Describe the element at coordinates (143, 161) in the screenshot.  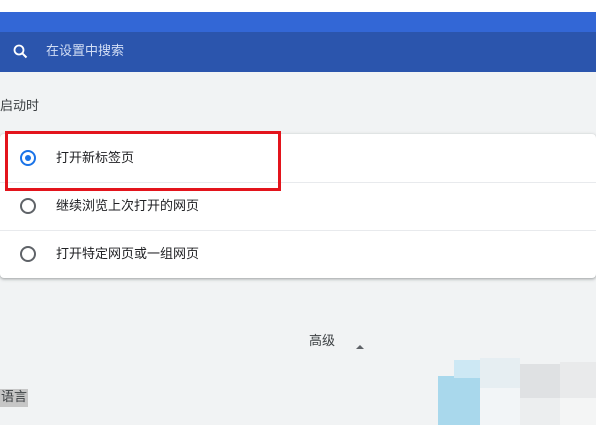
I see `highlight-annotation-box` at that location.